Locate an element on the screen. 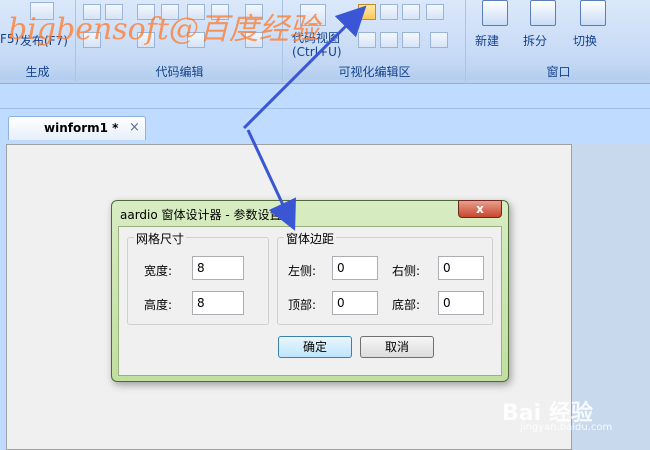  dialog-close-button: x is located at coordinates (480, 209).